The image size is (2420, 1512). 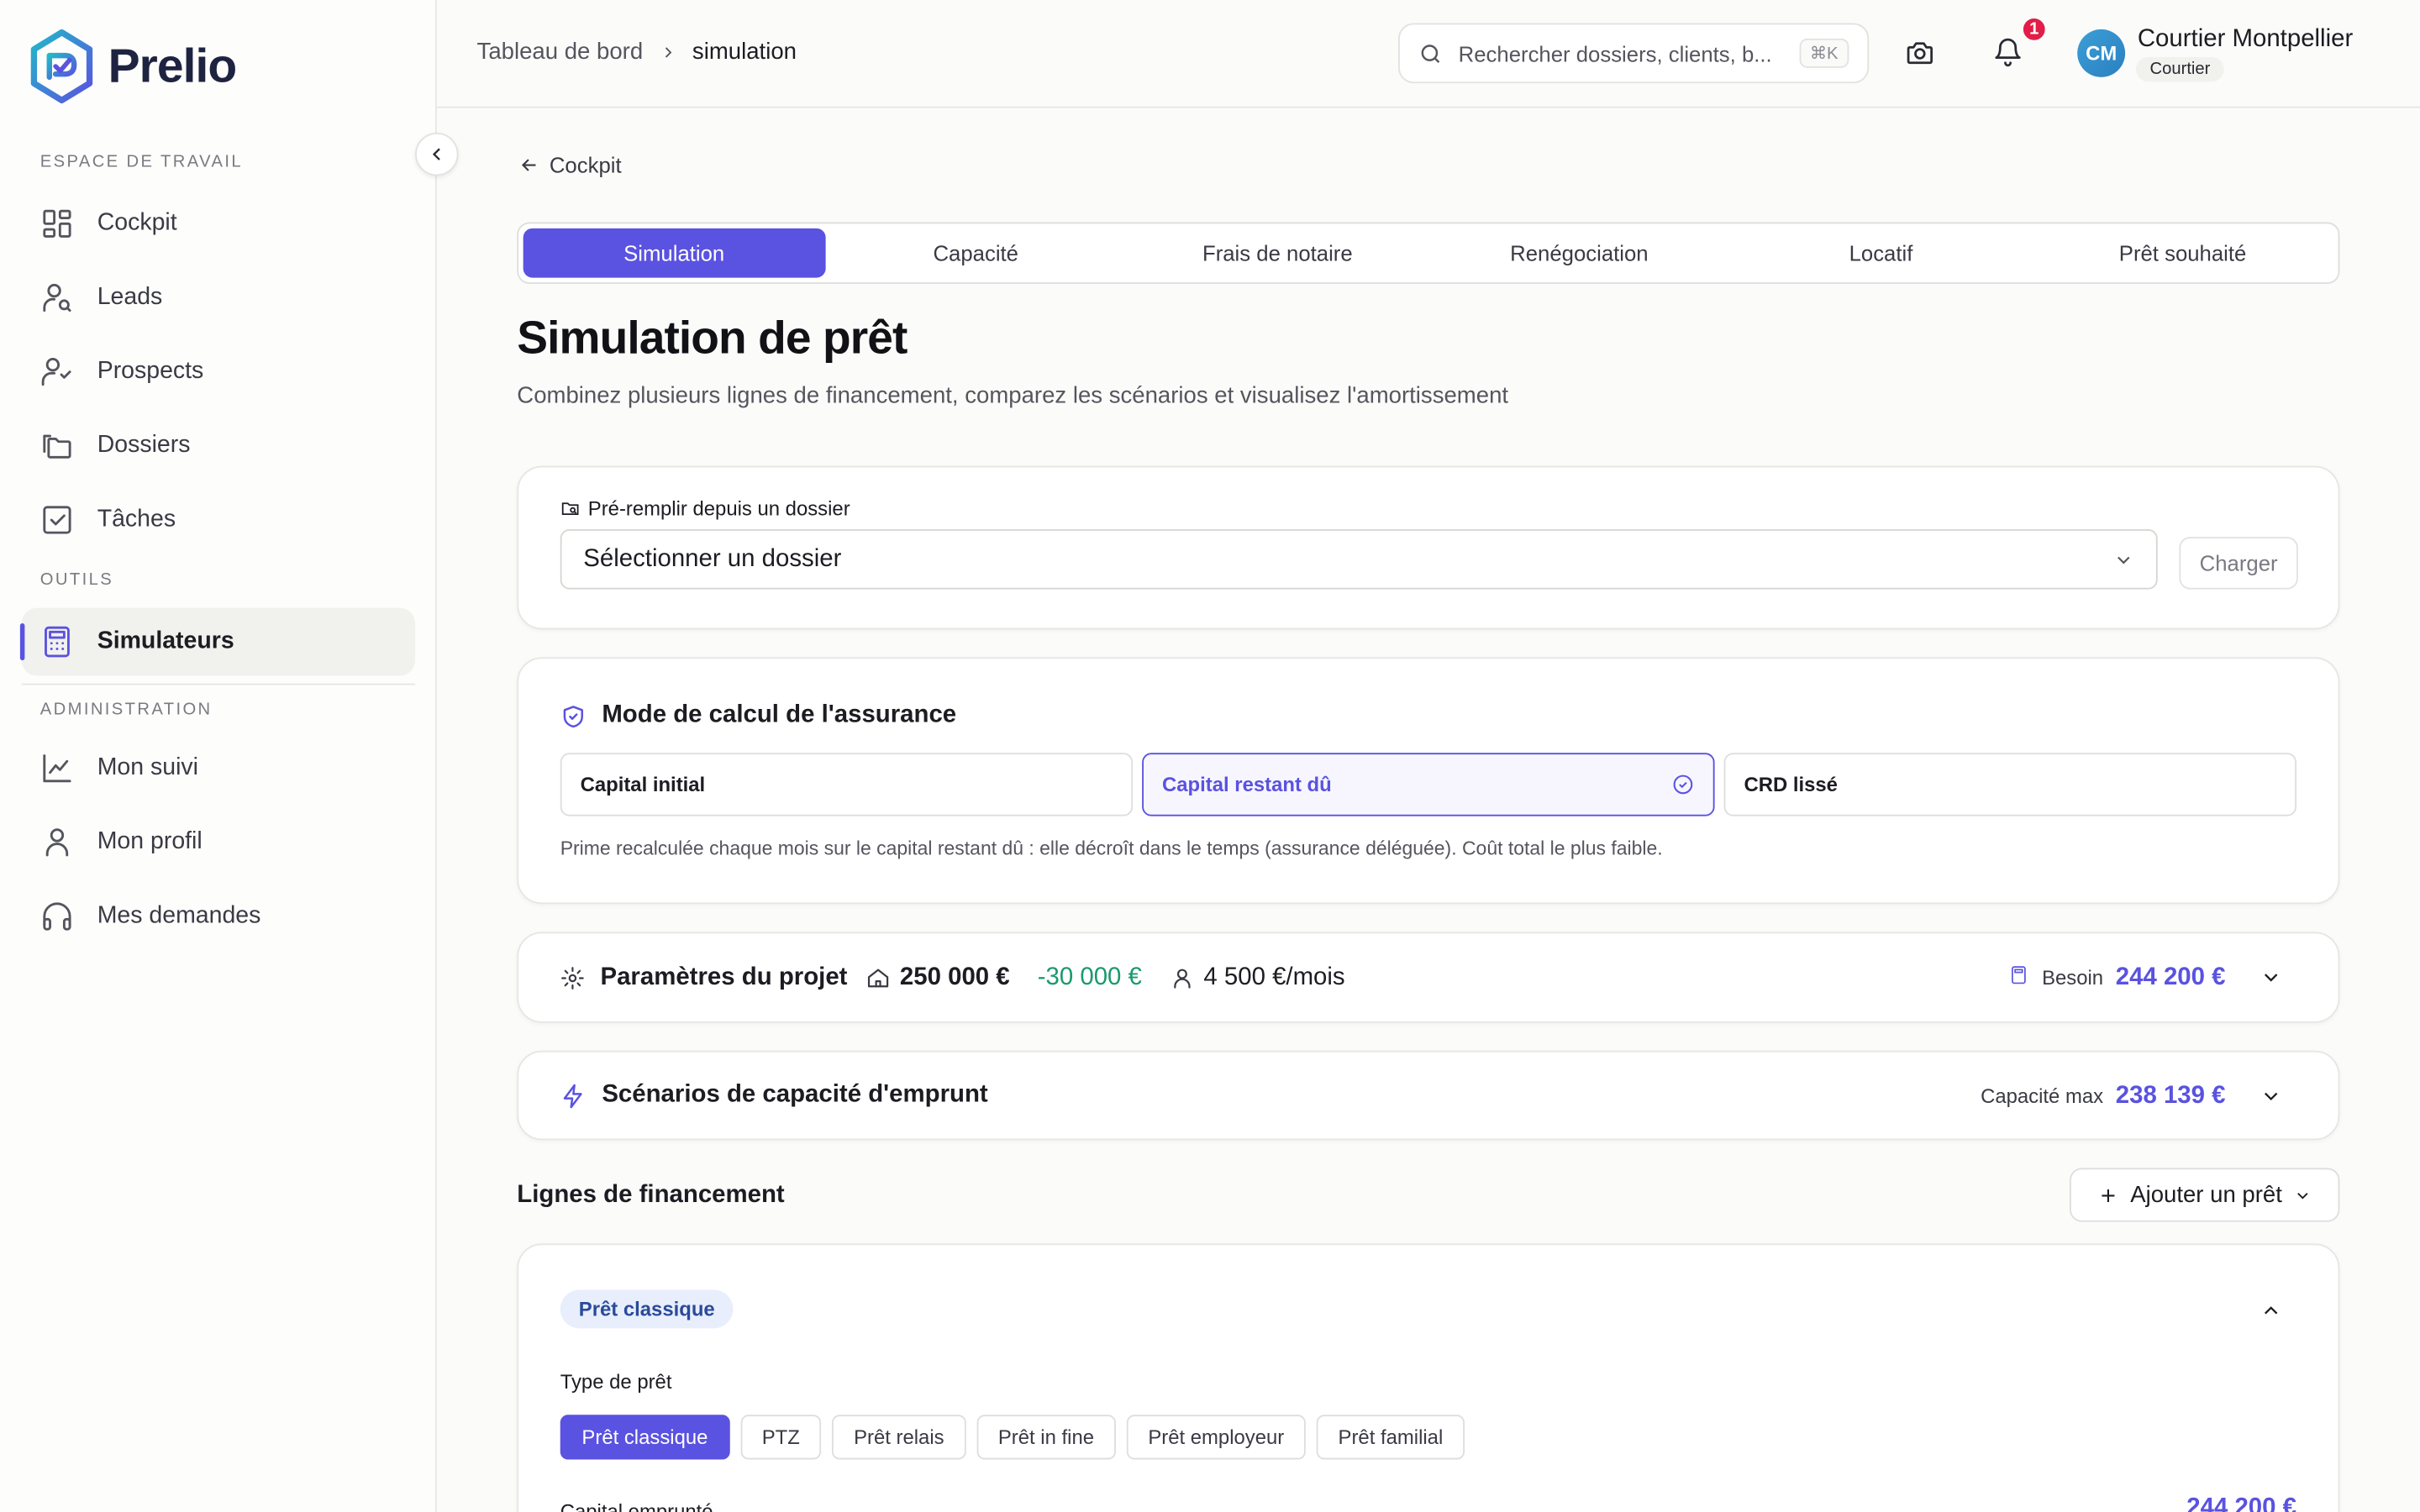 What do you see at coordinates (58, 642) in the screenshot?
I see `calculator-icon` at bounding box center [58, 642].